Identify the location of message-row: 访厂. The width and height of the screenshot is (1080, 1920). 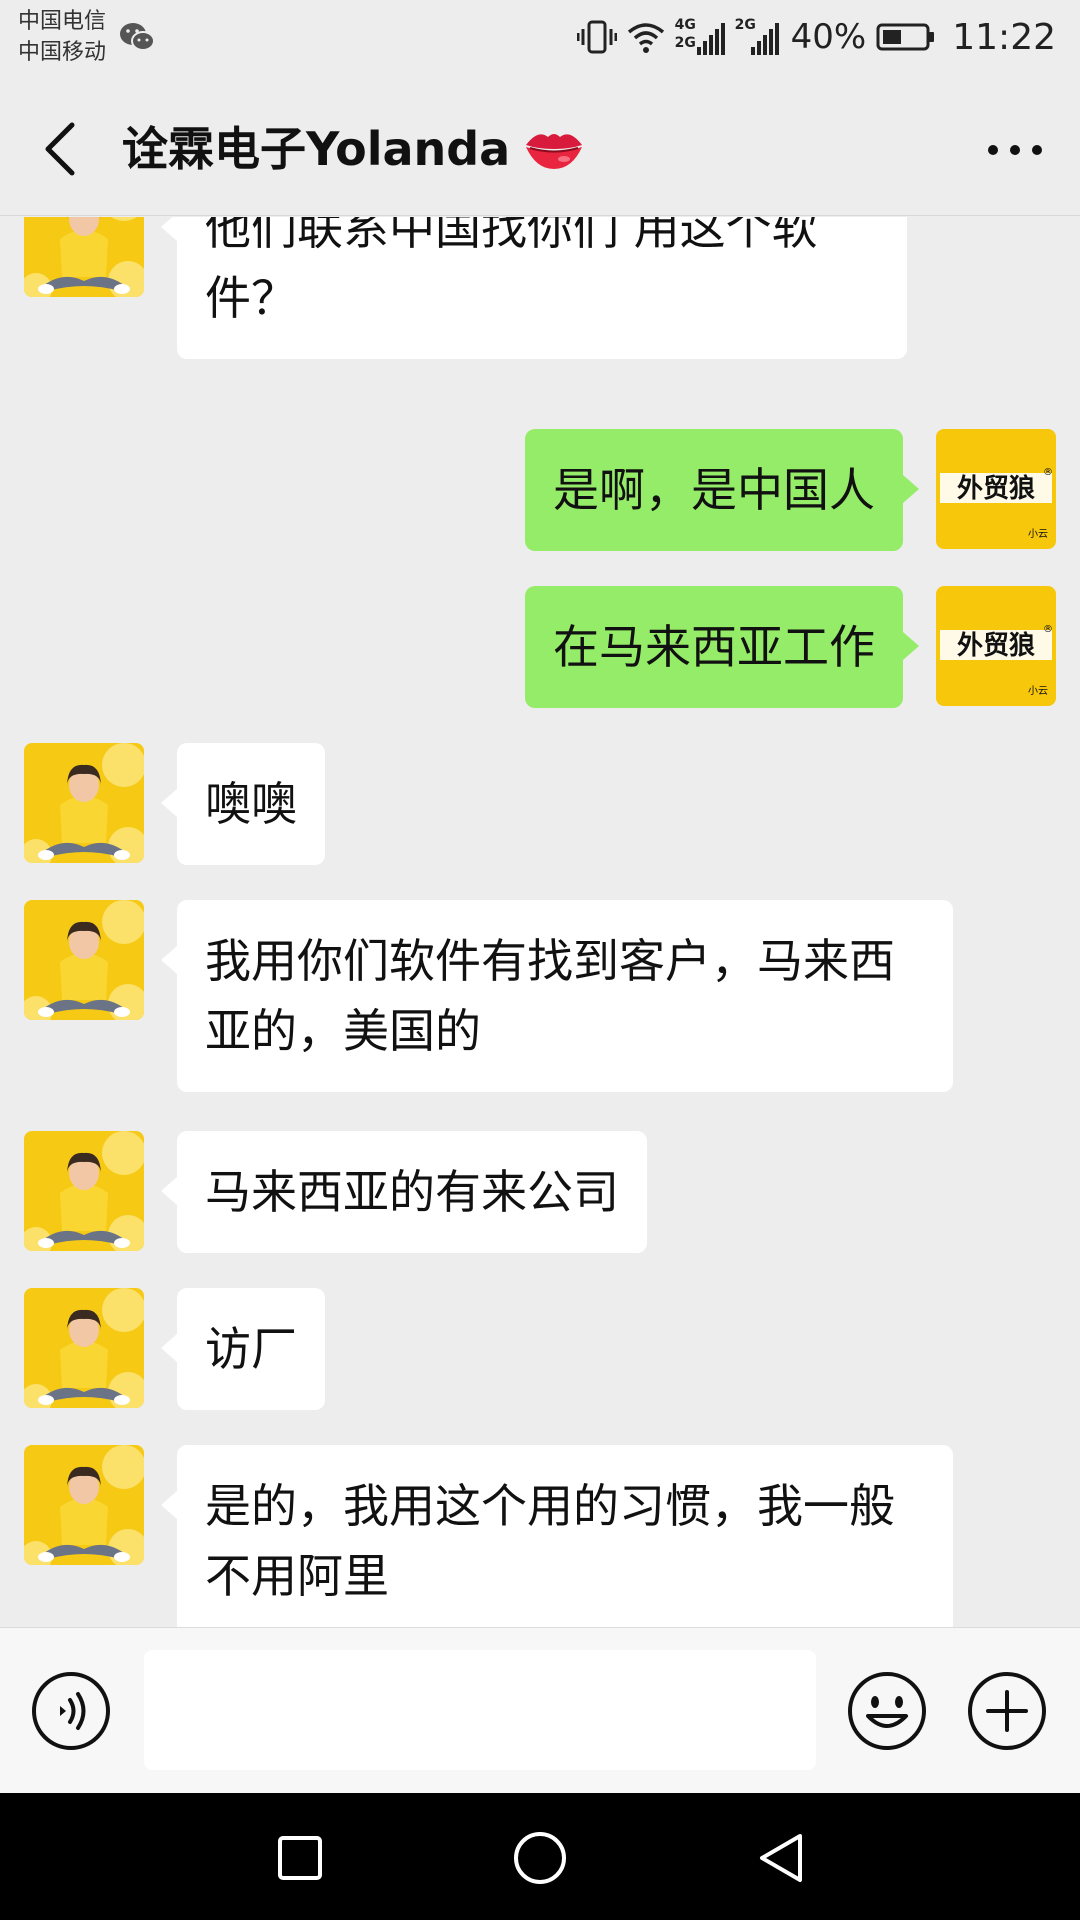
(540, 1349).